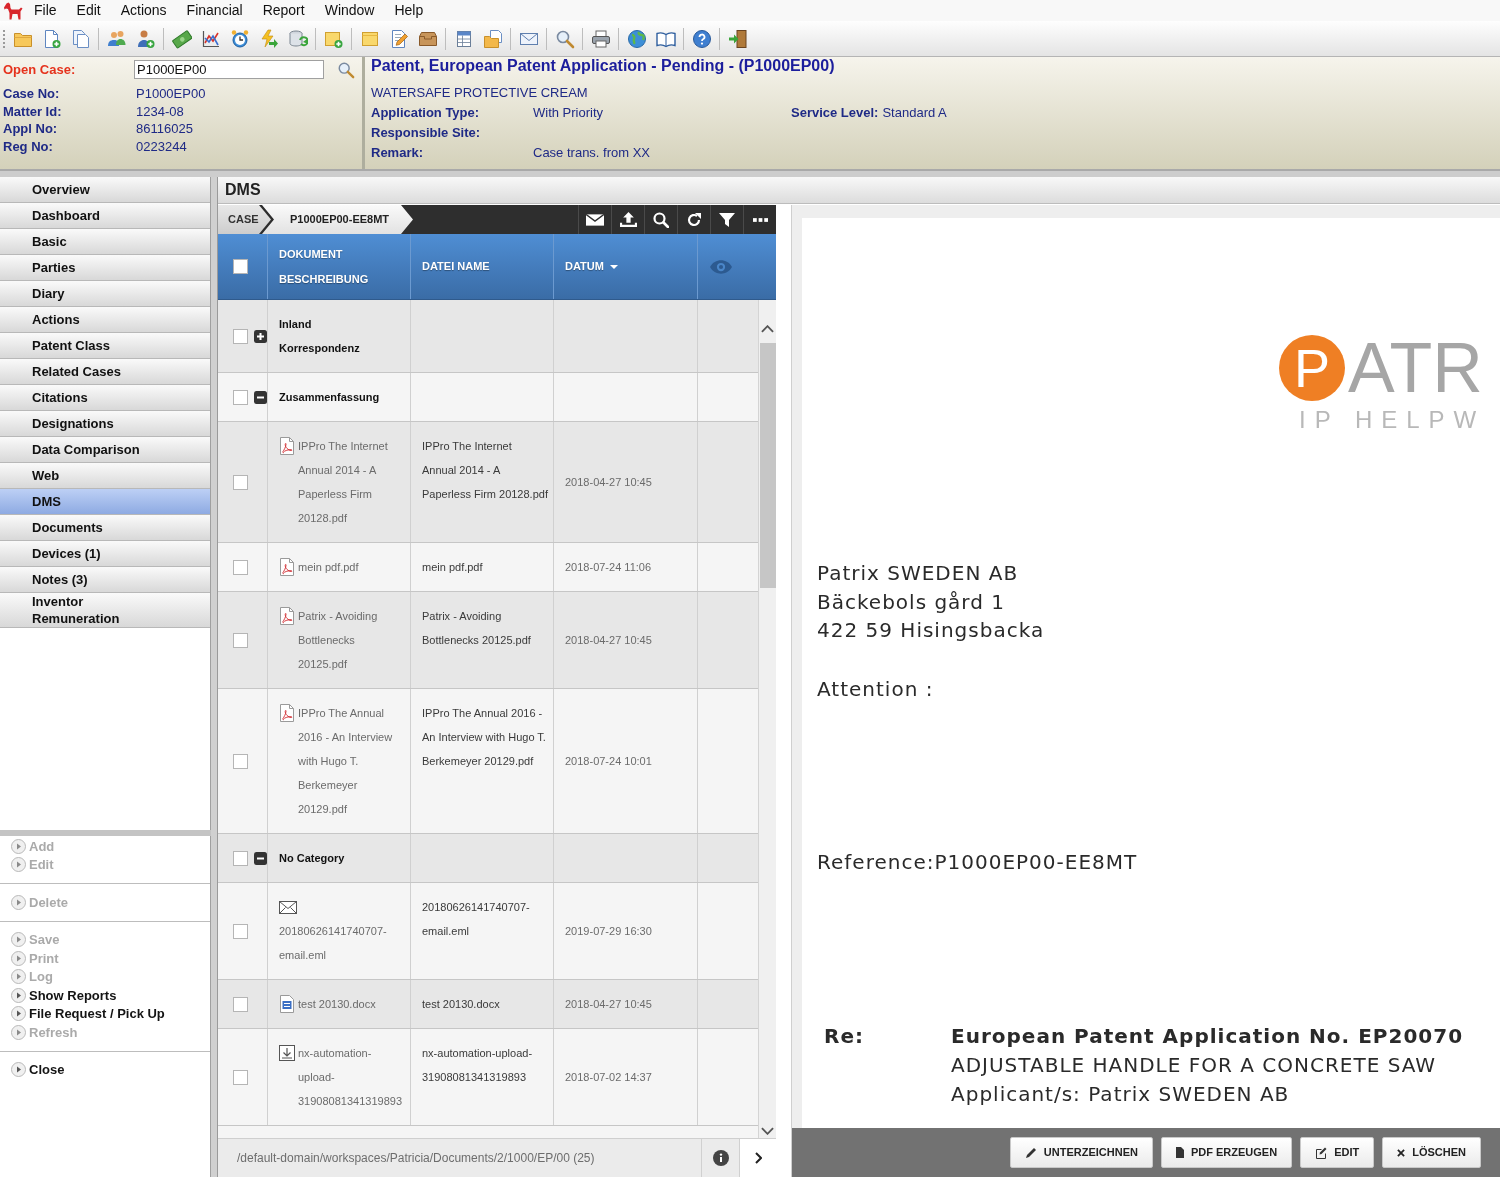  I want to click on folder-document-icon, so click(492, 38).